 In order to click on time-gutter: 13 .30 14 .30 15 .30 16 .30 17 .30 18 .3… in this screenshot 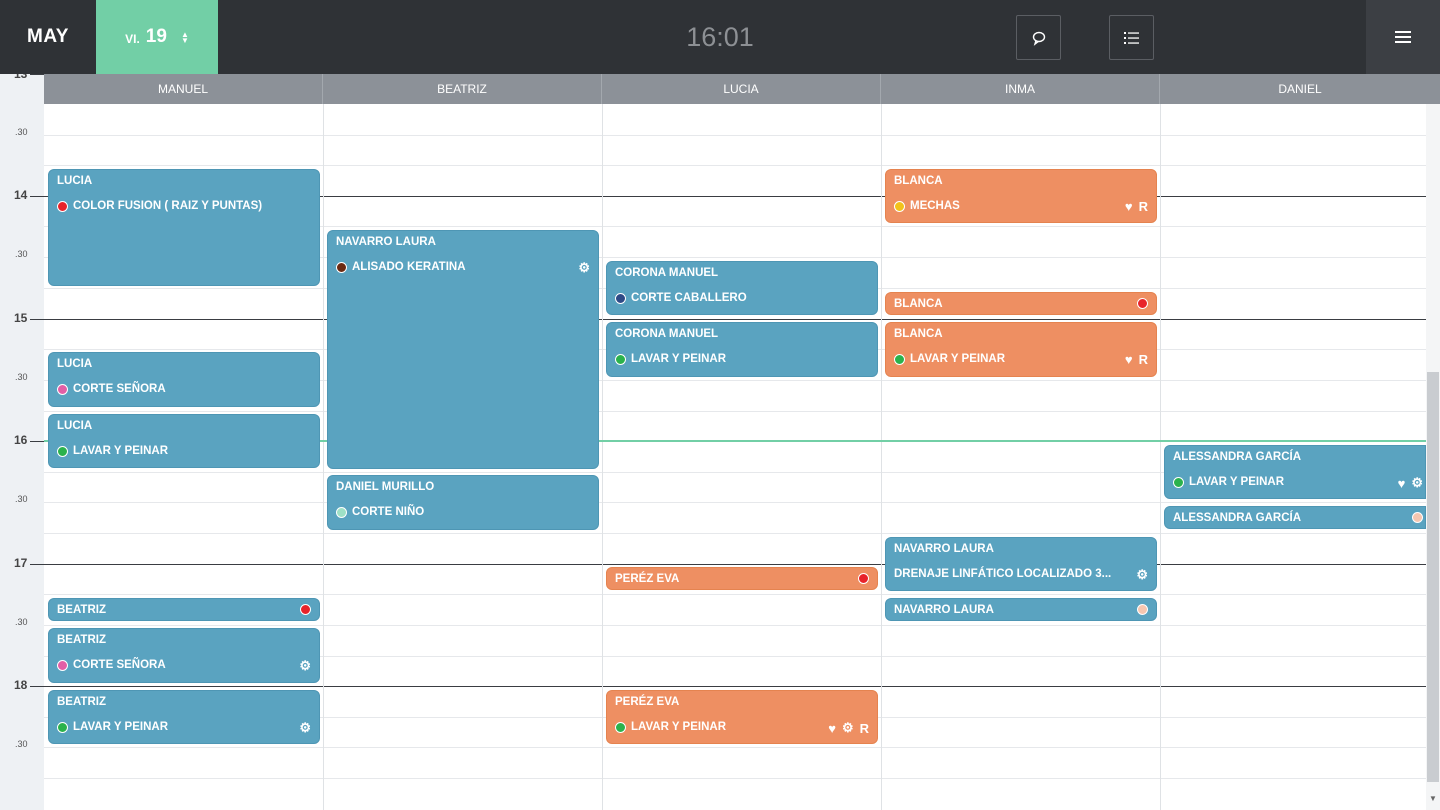, I will do `click(22, 442)`.